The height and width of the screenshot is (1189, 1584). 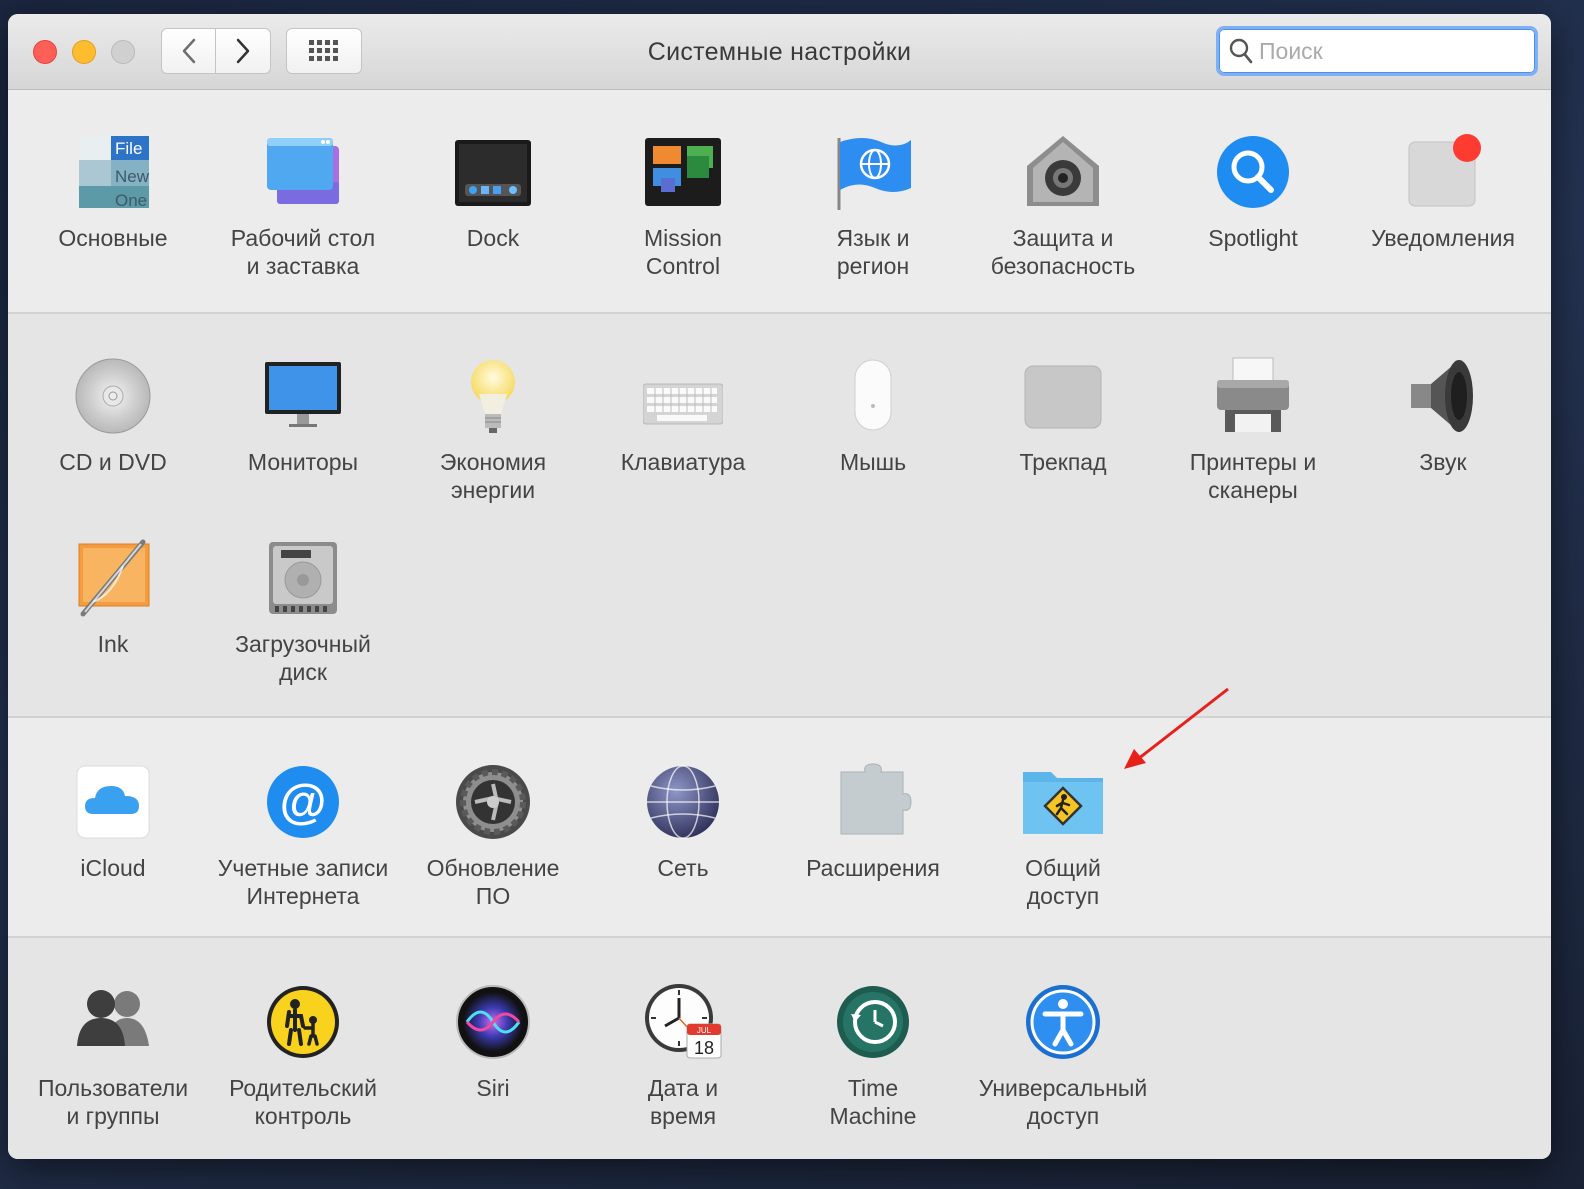 What do you see at coordinates (303, 172) in the screenshot?
I see `desktop-icon` at bounding box center [303, 172].